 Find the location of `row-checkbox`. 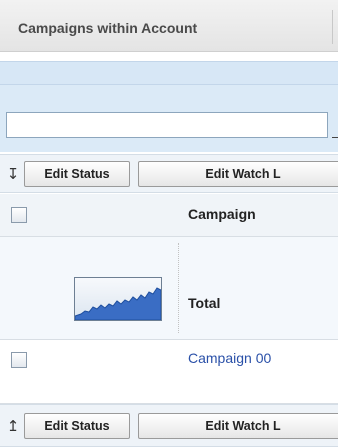

row-checkbox is located at coordinates (19, 360).